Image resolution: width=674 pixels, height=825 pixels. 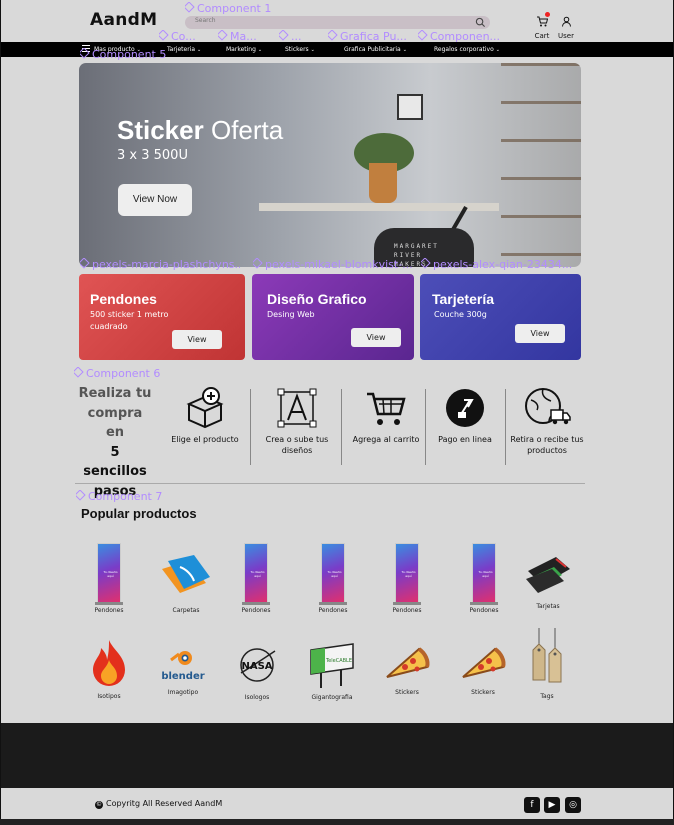 What do you see at coordinates (480, 22) in the screenshot?
I see `search-icon` at bounding box center [480, 22].